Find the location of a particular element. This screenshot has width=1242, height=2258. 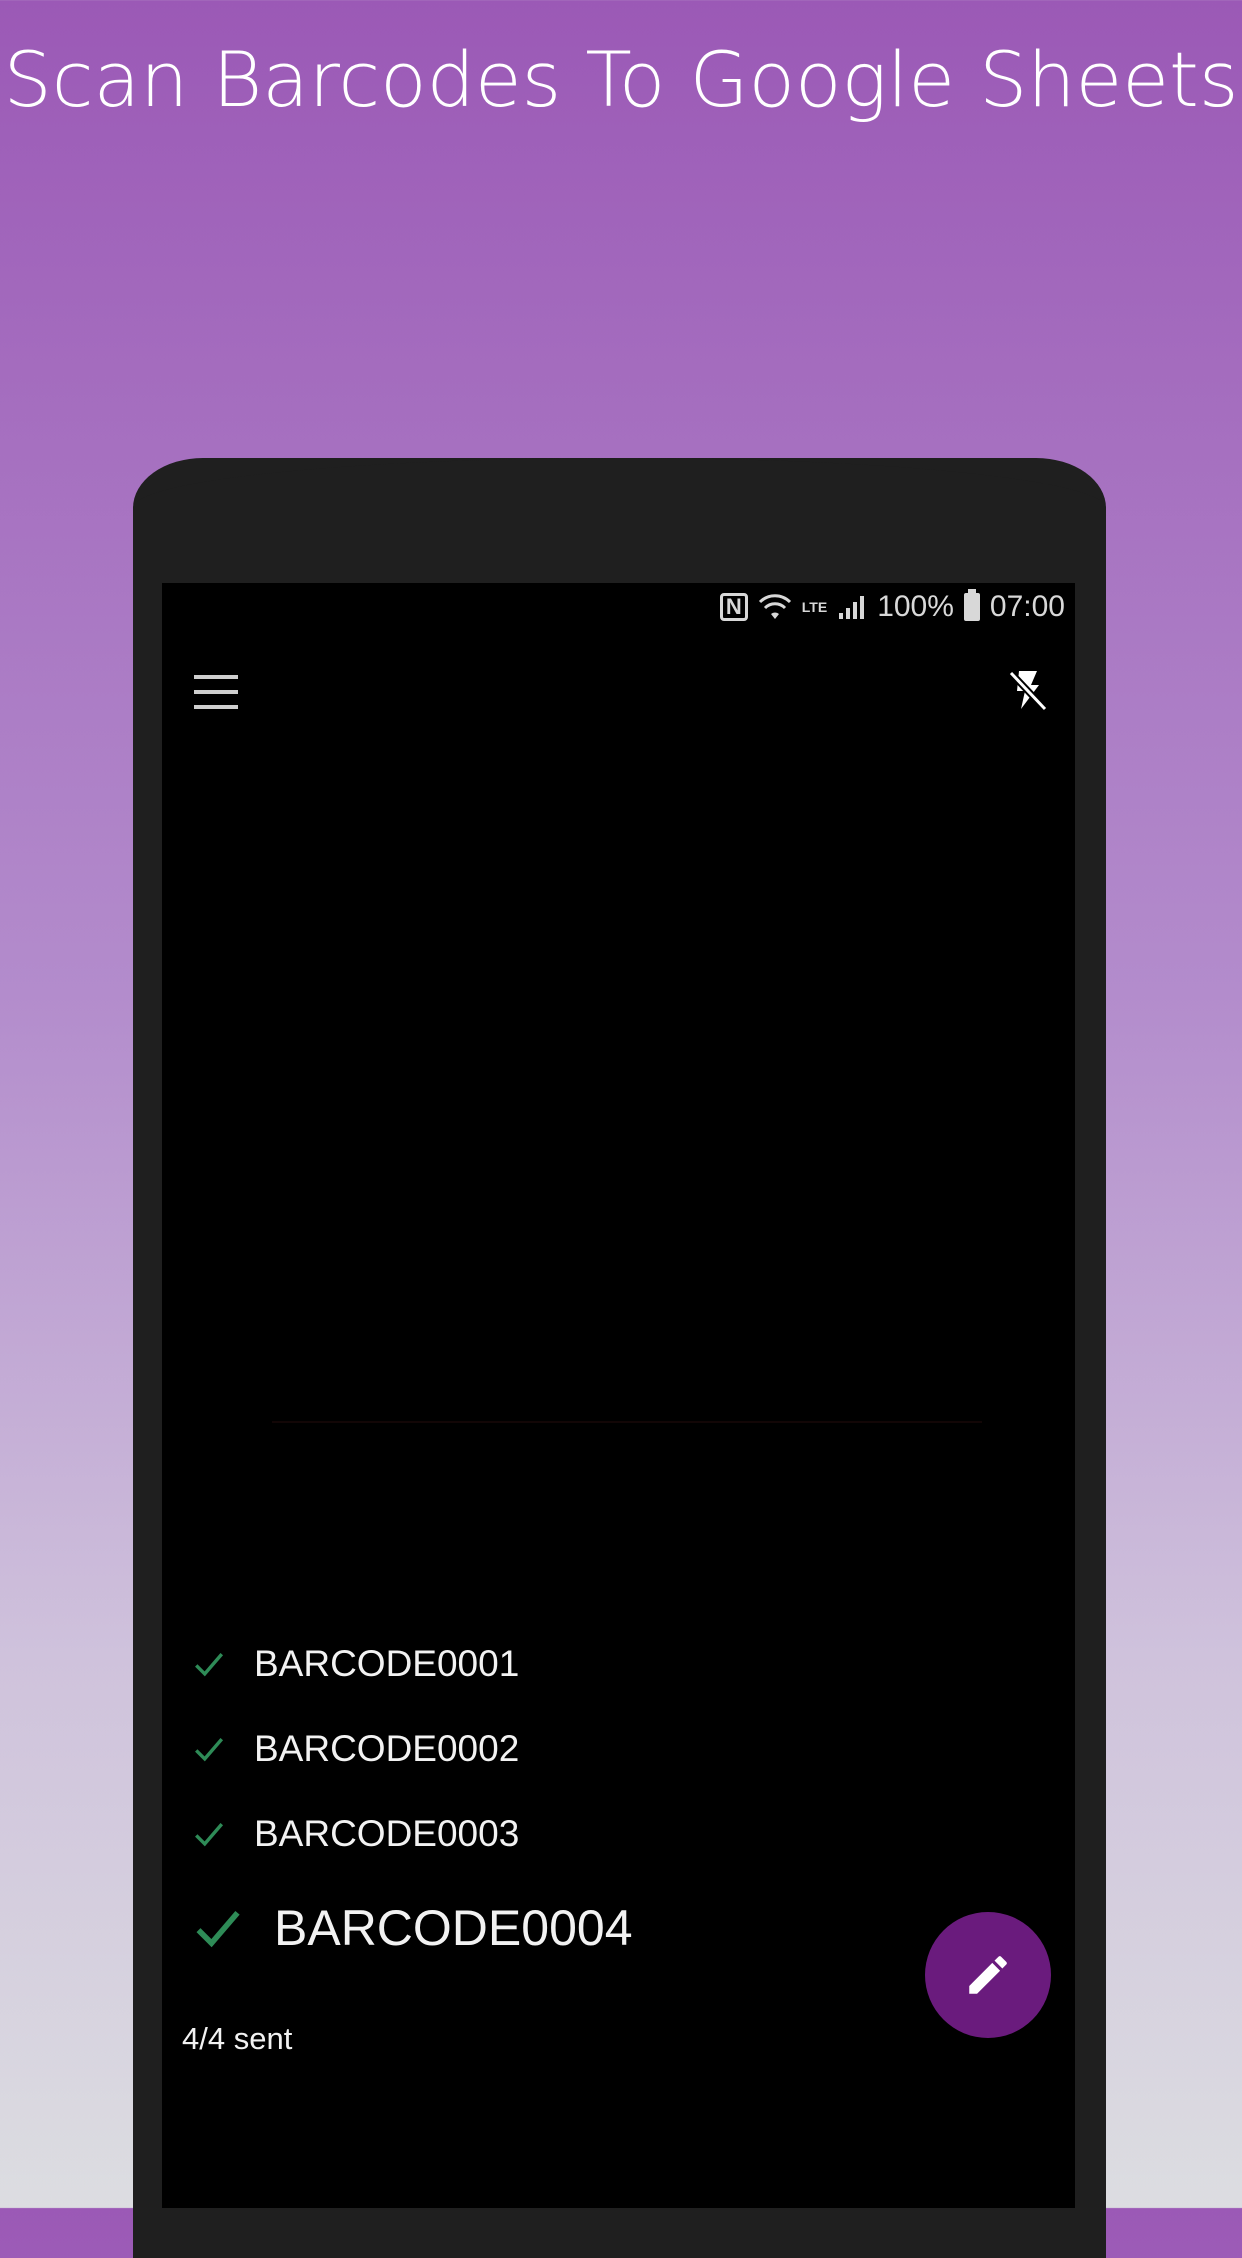

scan-list-item: BARCODE0002 is located at coordinates (355, 1749).